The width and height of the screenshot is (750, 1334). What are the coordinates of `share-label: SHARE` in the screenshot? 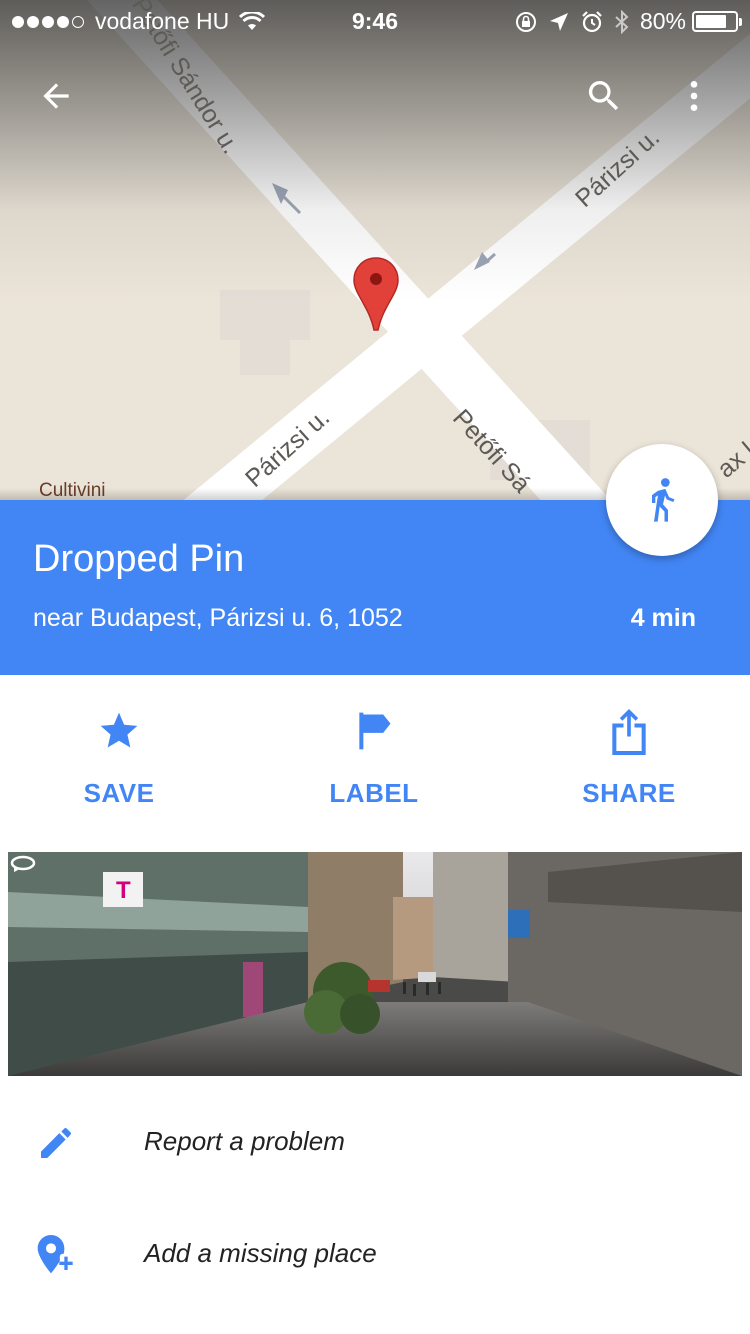 It's located at (629, 793).